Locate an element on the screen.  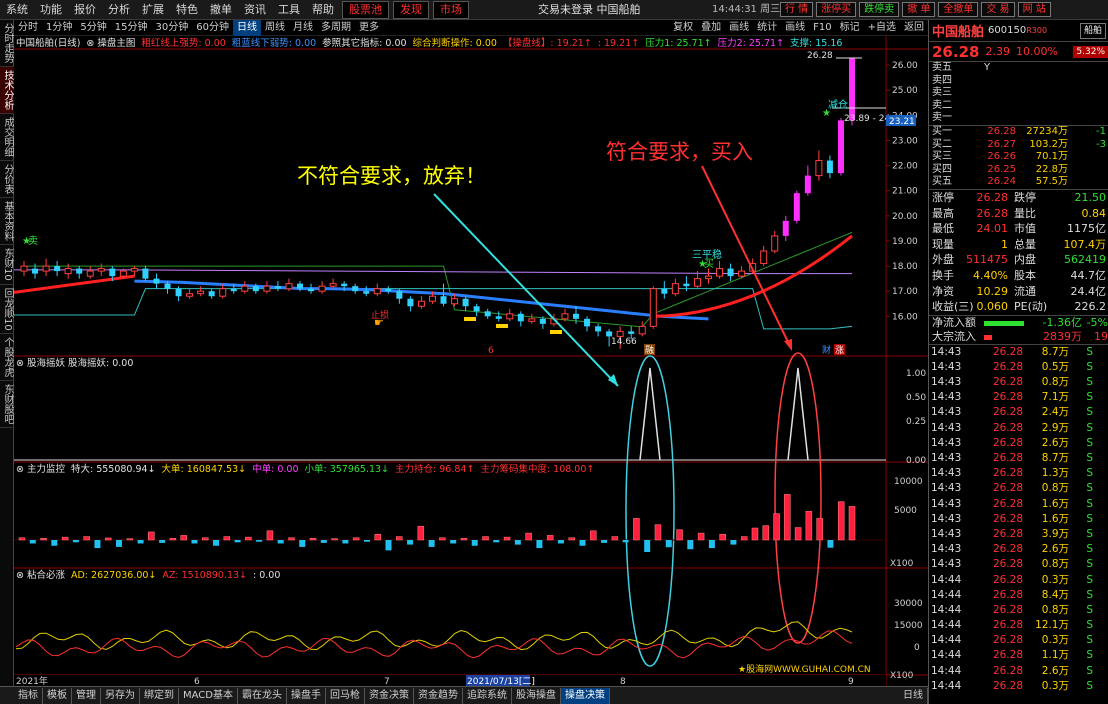
tool-overlay: 叠加 is located at coordinates (711, 28).